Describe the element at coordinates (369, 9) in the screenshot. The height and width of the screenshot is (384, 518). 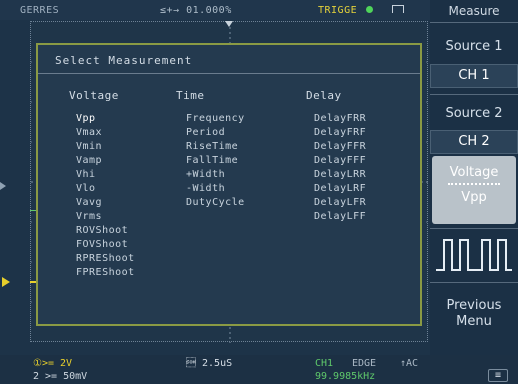
I see `trigger-led-icon` at that location.